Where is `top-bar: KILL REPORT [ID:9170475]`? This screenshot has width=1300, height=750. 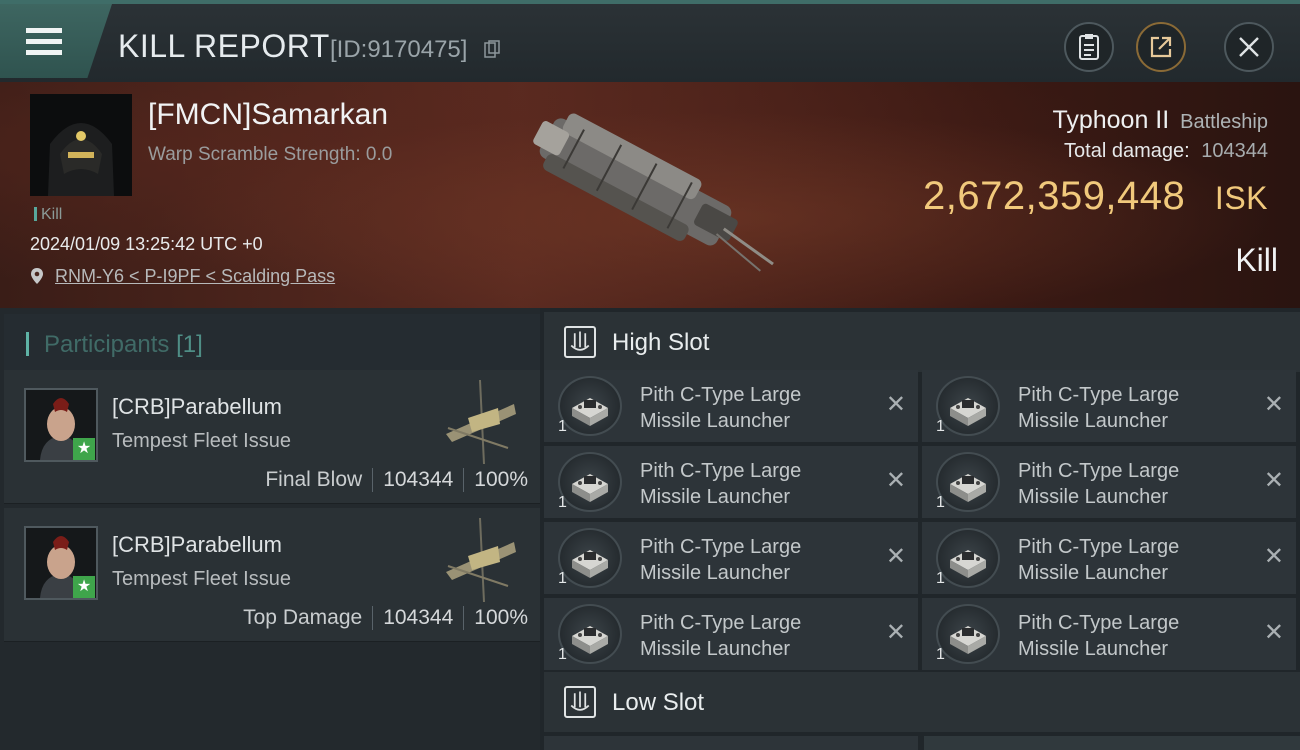 top-bar: KILL REPORT [ID:9170475] is located at coordinates (650, 41).